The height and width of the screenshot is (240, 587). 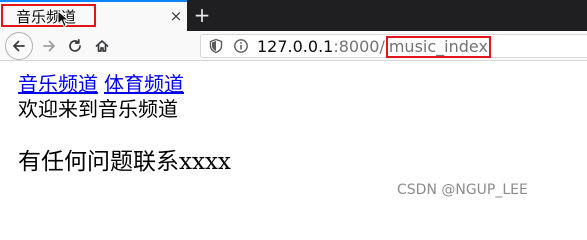 I want to click on back-button, so click(x=19, y=46).